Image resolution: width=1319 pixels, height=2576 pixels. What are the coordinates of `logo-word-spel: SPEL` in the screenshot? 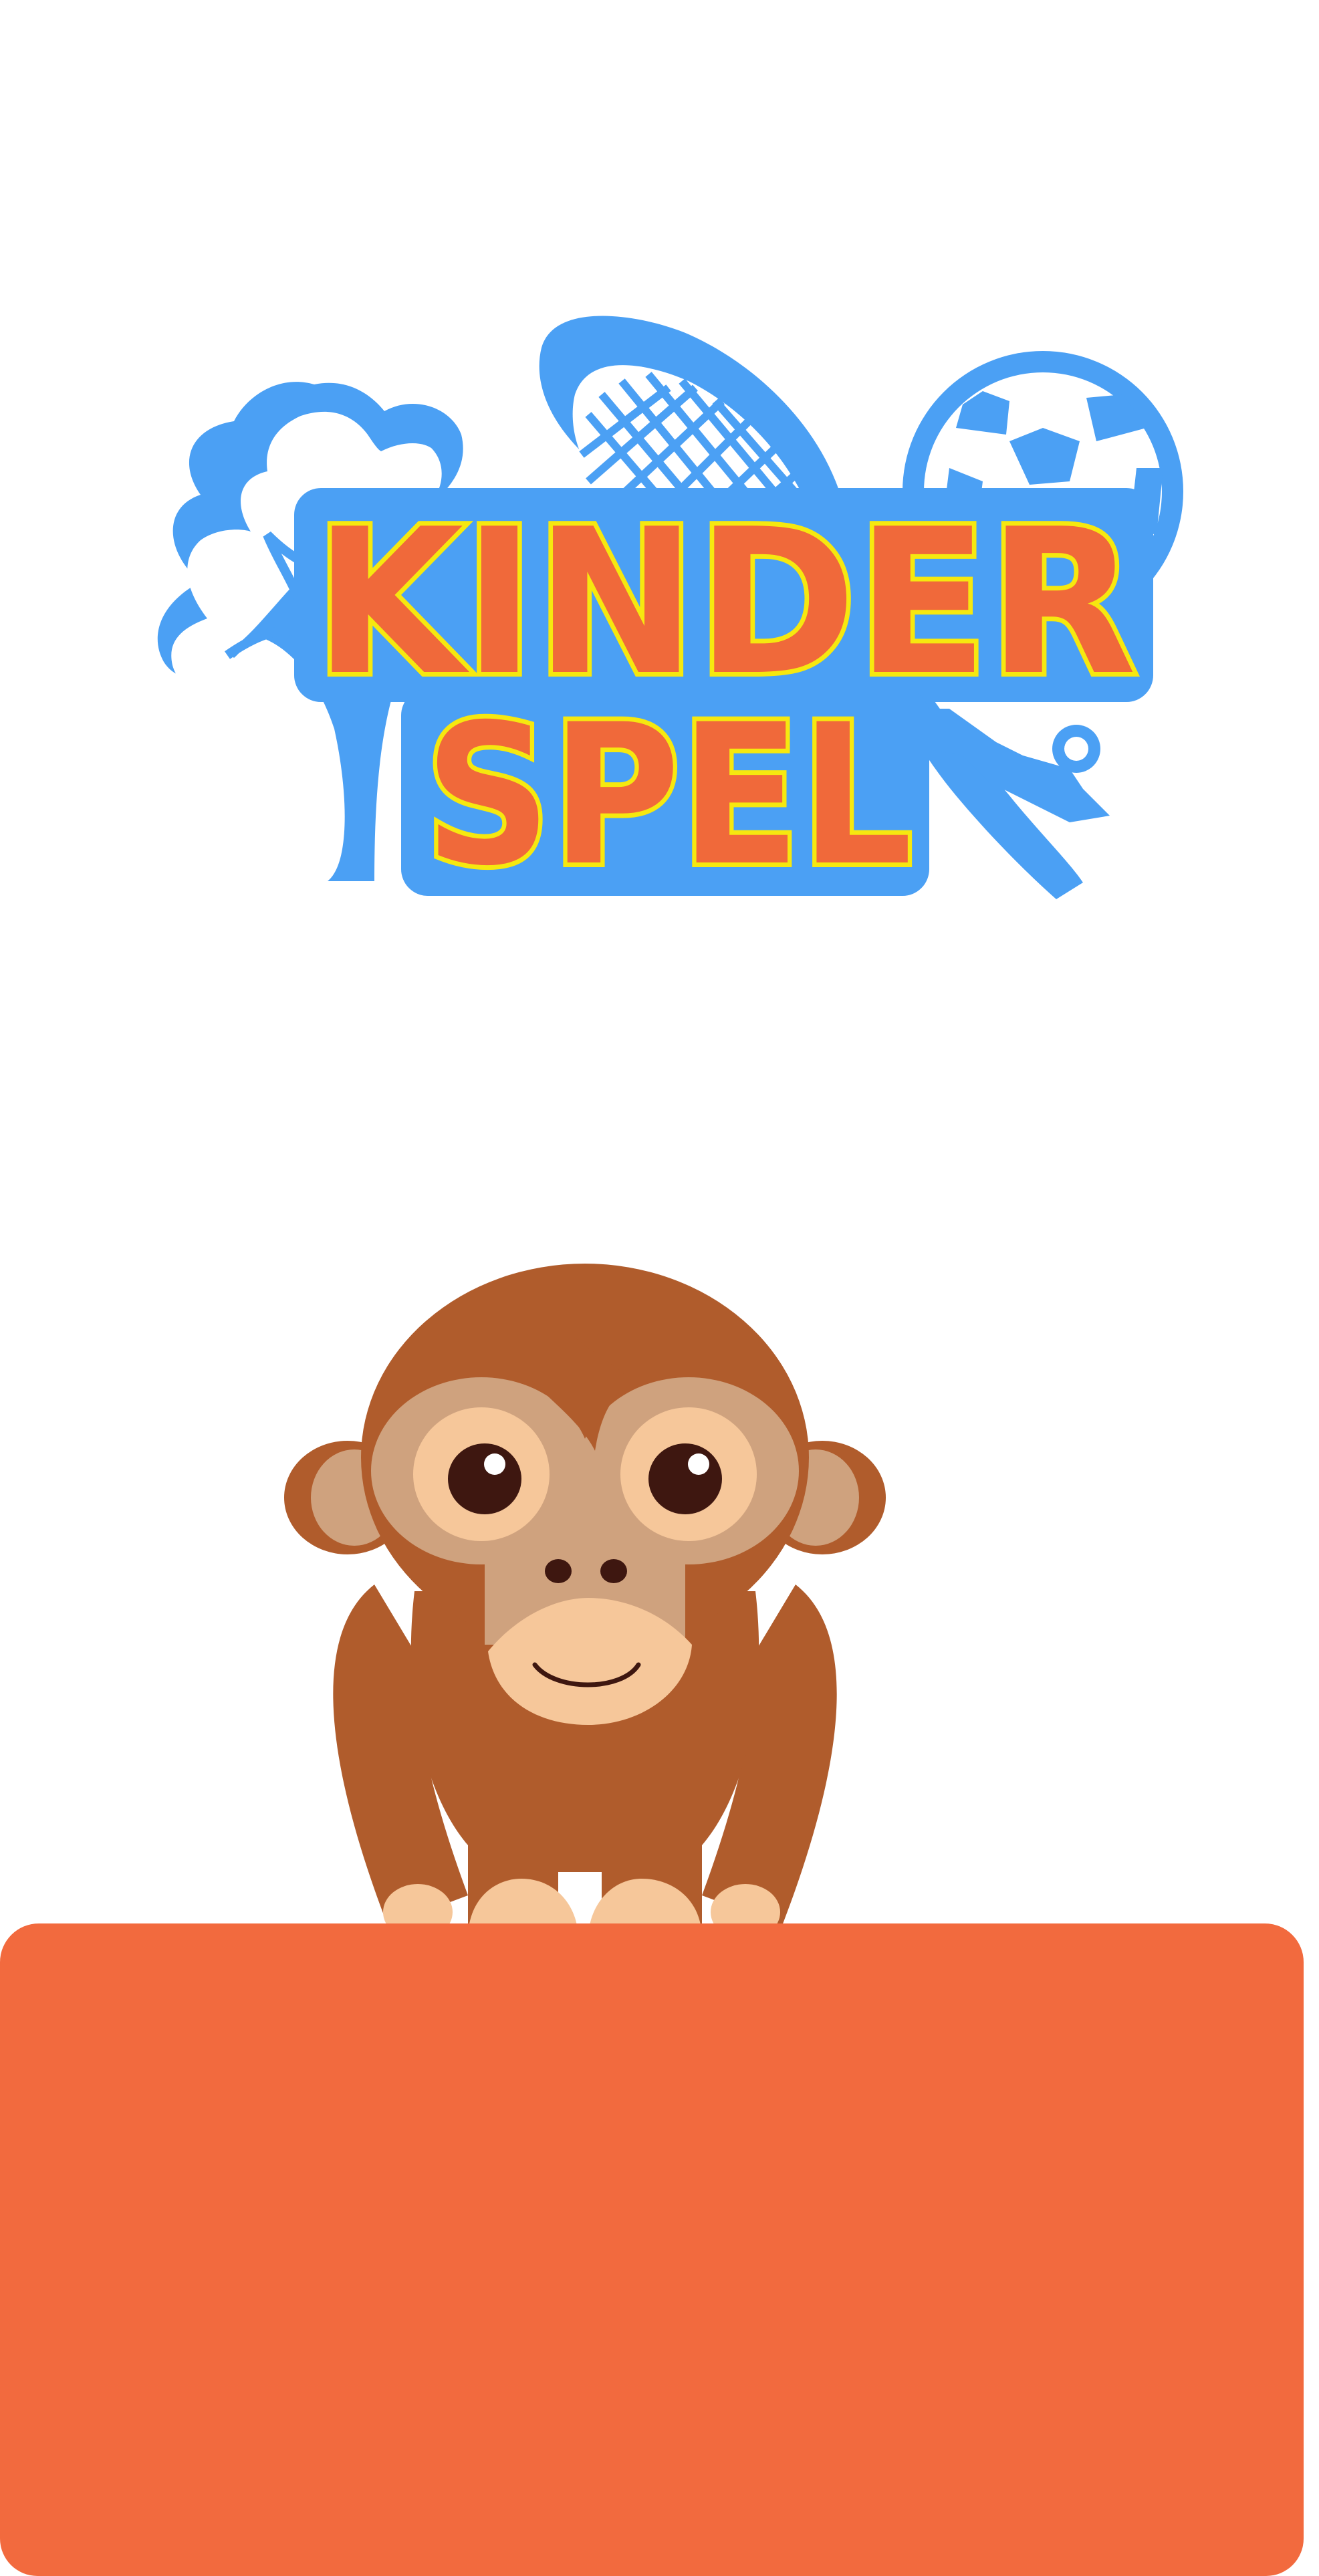 It's located at (669, 796).